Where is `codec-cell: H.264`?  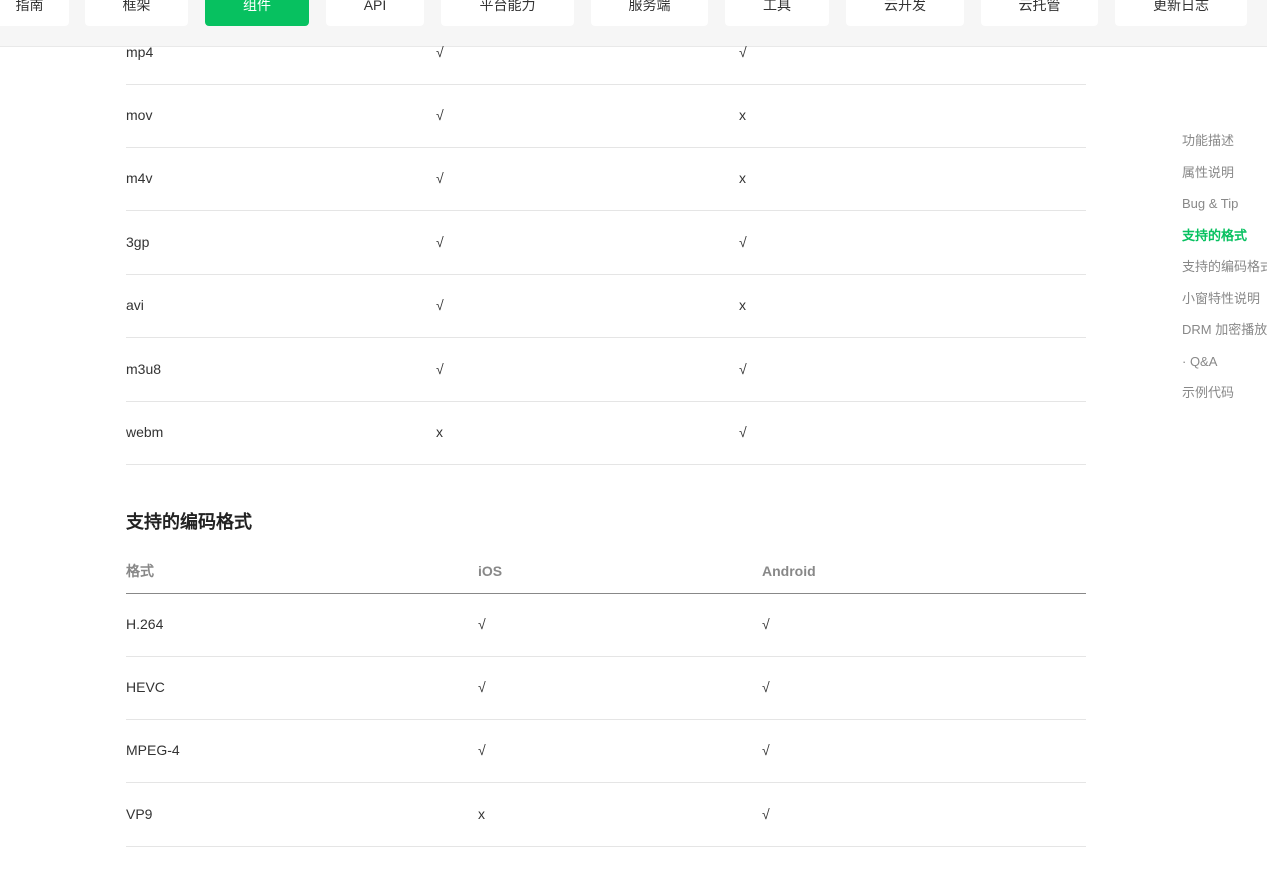
codec-cell: H.264 is located at coordinates (145, 624).